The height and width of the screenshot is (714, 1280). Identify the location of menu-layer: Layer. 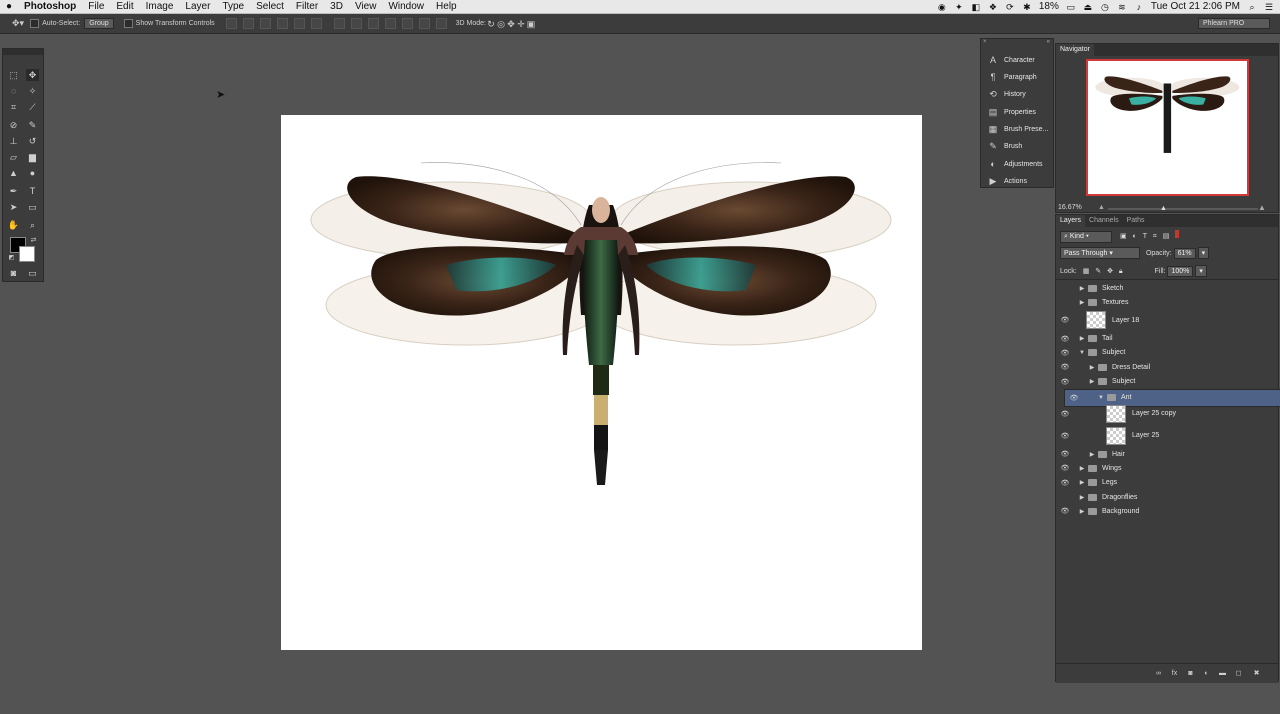
(197, 6).